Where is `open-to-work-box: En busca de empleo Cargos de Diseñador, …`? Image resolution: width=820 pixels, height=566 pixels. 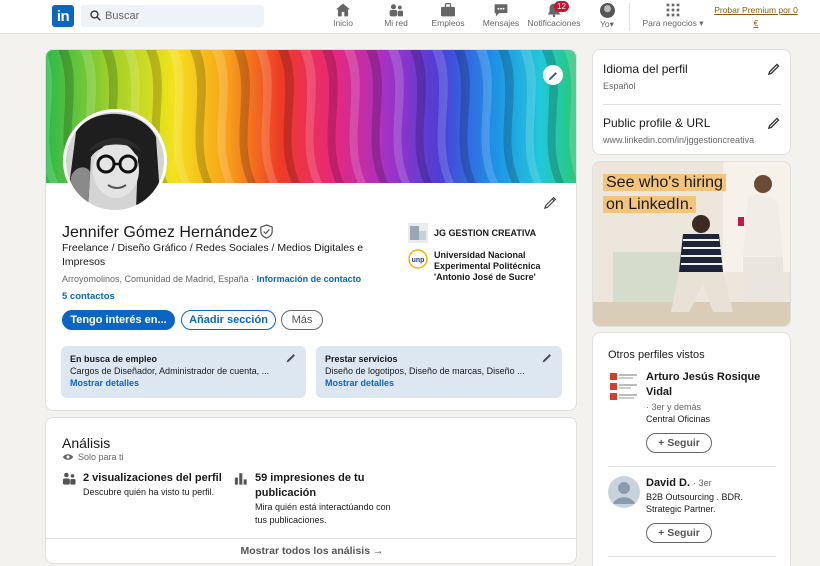 open-to-work-box: En busca de empleo Cargos de Diseñador, … is located at coordinates (183, 372).